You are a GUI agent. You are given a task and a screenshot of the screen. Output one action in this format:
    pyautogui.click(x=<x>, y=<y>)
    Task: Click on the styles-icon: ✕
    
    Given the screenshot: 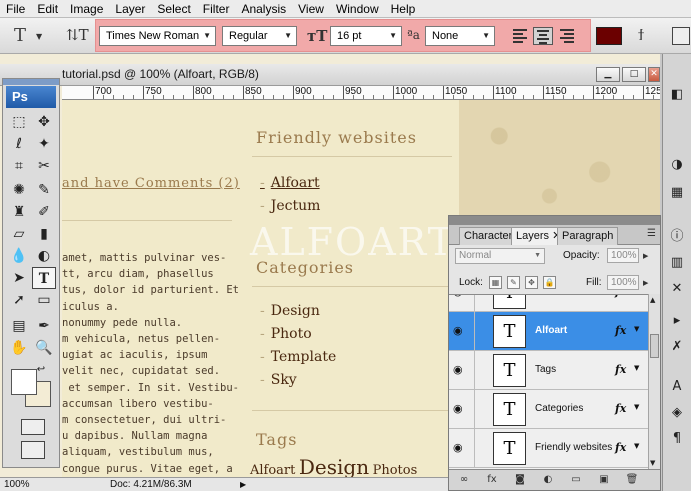 What is the action you would take?
    pyautogui.click(x=677, y=289)
    